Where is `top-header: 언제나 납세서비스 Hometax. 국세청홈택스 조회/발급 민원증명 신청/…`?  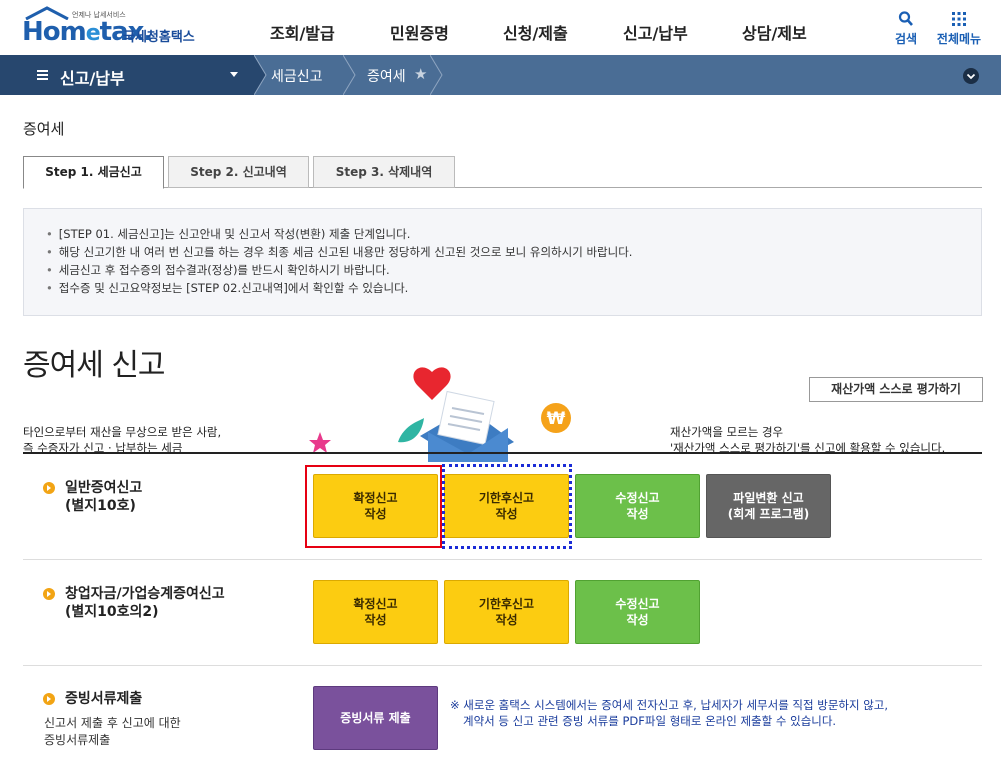 top-header: 언제나 납세서비스 Hometax. 국세청홈택스 조회/발급 민원증명 신청/… is located at coordinates (500, 27).